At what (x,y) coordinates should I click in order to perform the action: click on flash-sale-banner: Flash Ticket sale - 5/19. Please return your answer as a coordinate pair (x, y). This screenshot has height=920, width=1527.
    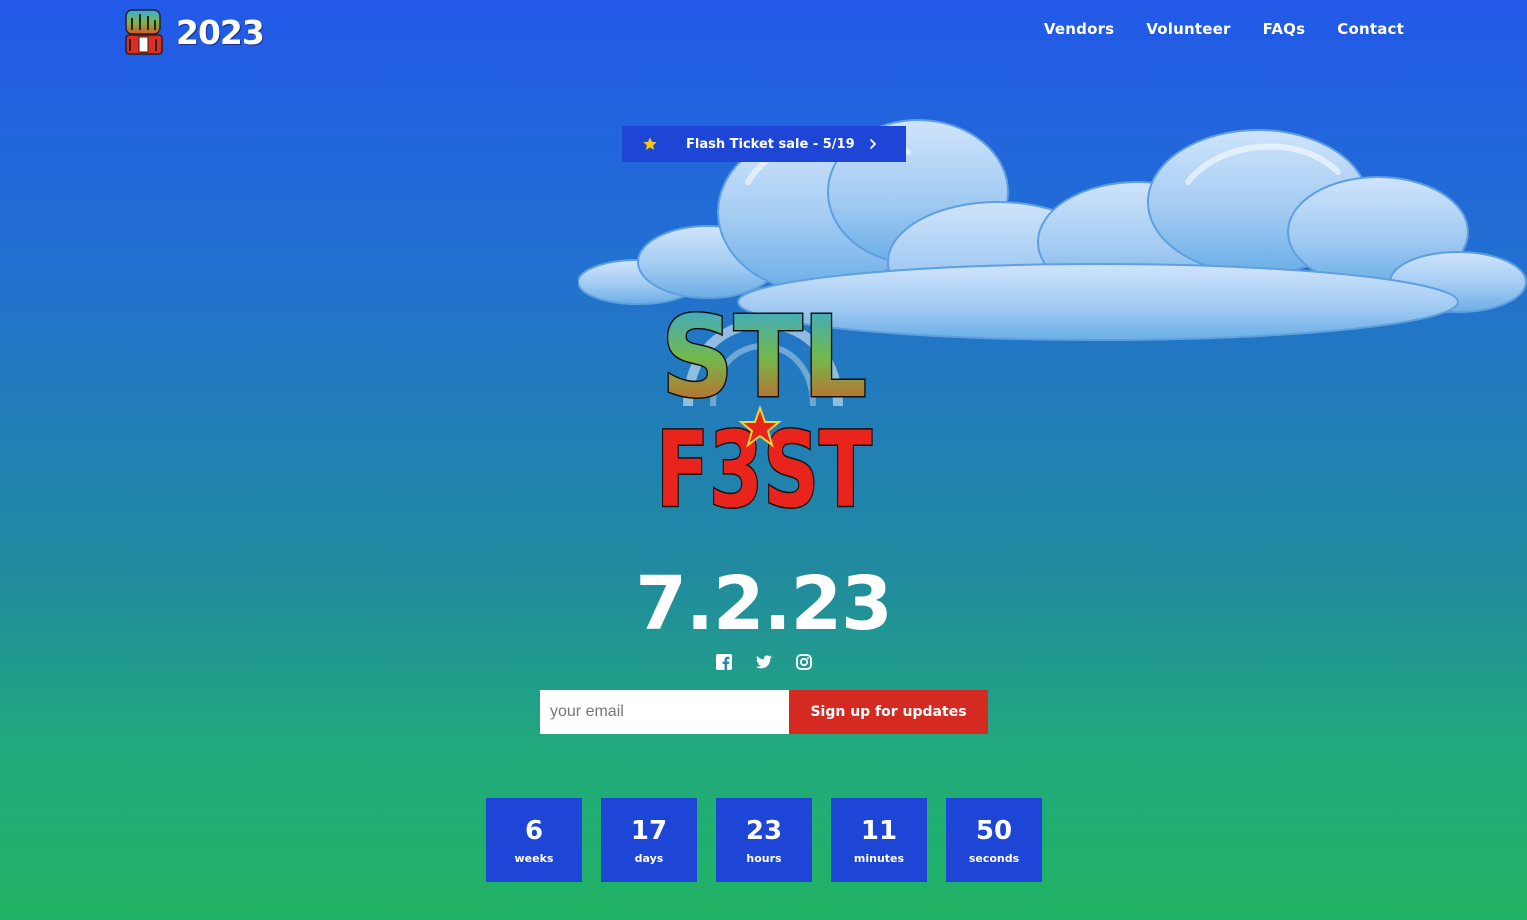
    Looking at the image, I should click on (764, 144).